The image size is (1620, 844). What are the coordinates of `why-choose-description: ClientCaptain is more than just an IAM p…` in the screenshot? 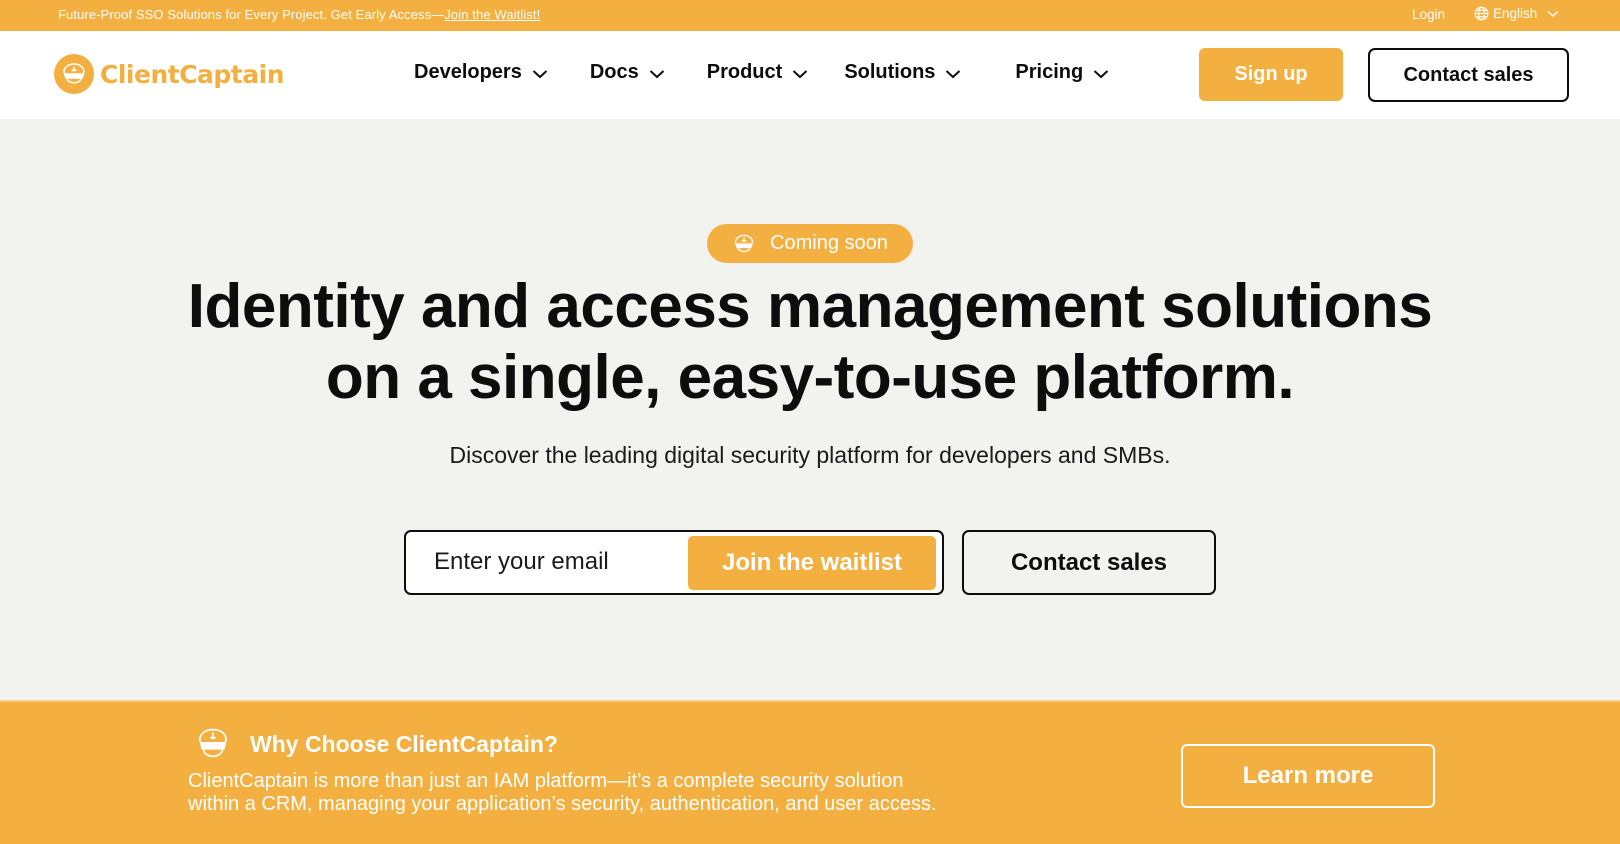 It's located at (588, 793).